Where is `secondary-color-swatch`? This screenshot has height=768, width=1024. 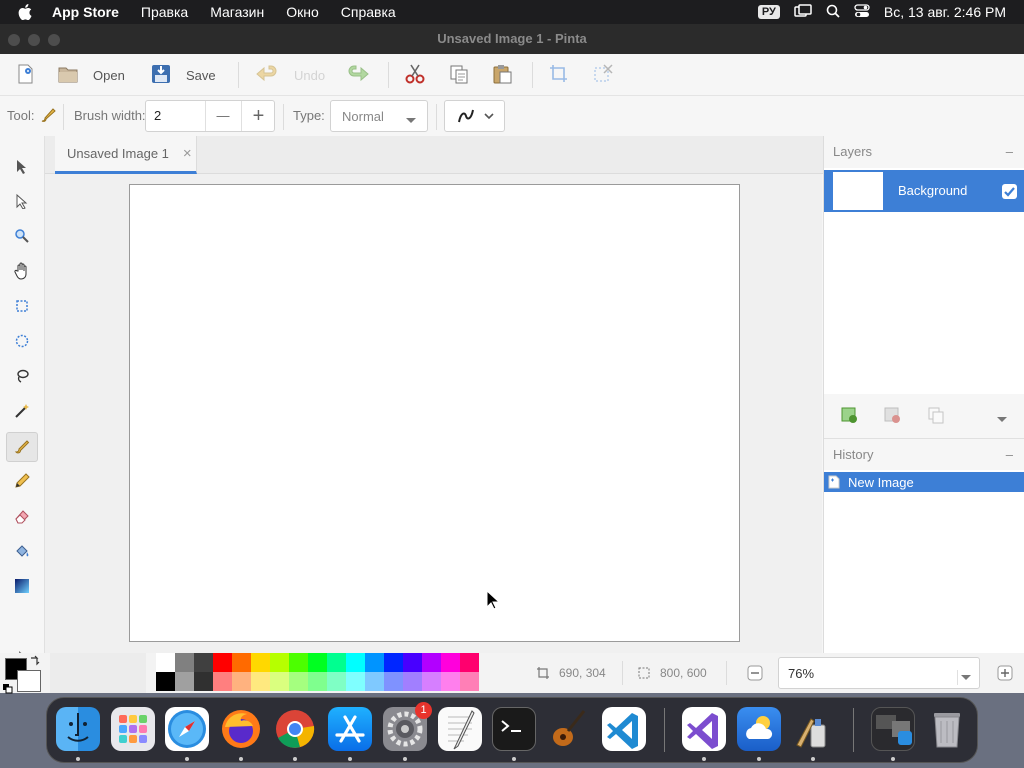 secondary-color-swatch is located at coordinates (29, 681).